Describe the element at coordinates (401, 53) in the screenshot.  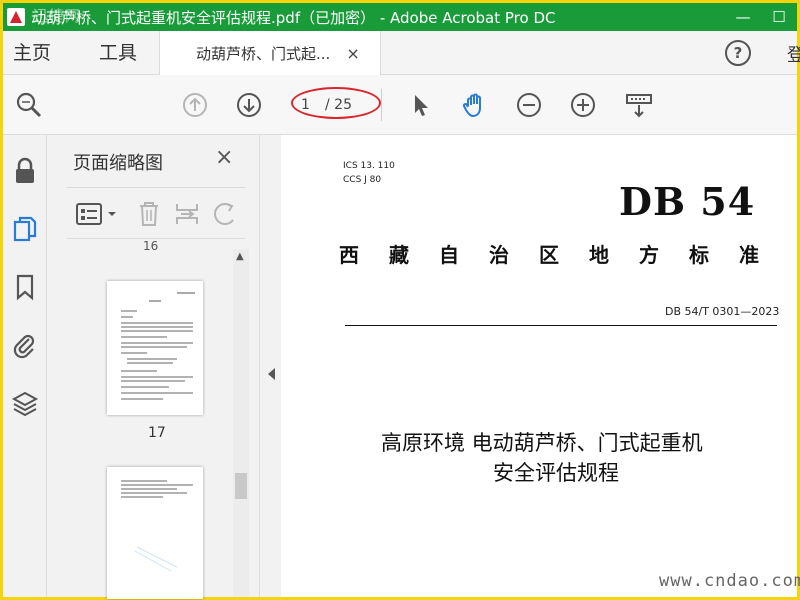
I see `menu-bar: 主页 工具 动葫芦桥、门式起... × ? 登` at that location.